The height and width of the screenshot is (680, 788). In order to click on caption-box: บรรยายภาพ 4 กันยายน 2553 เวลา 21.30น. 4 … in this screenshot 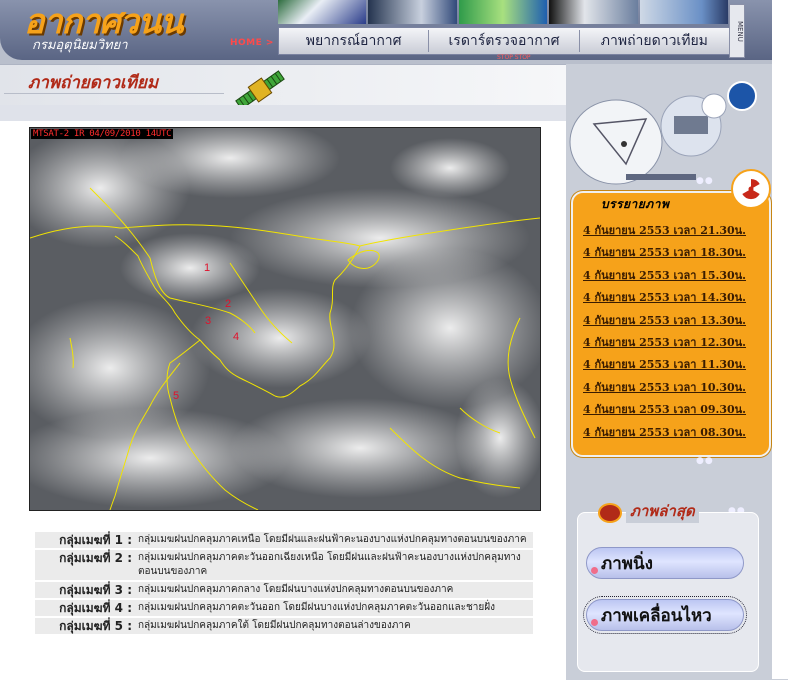, I will do `click(671, 313)`.